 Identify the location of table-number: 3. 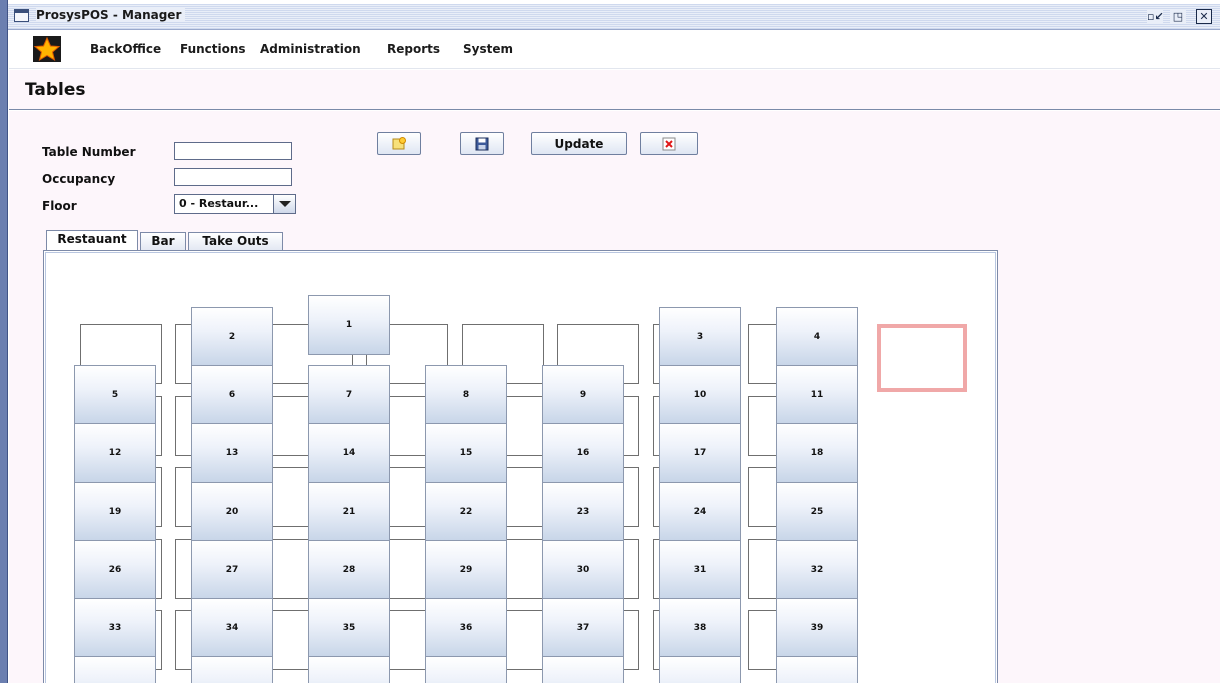
(700, 337).